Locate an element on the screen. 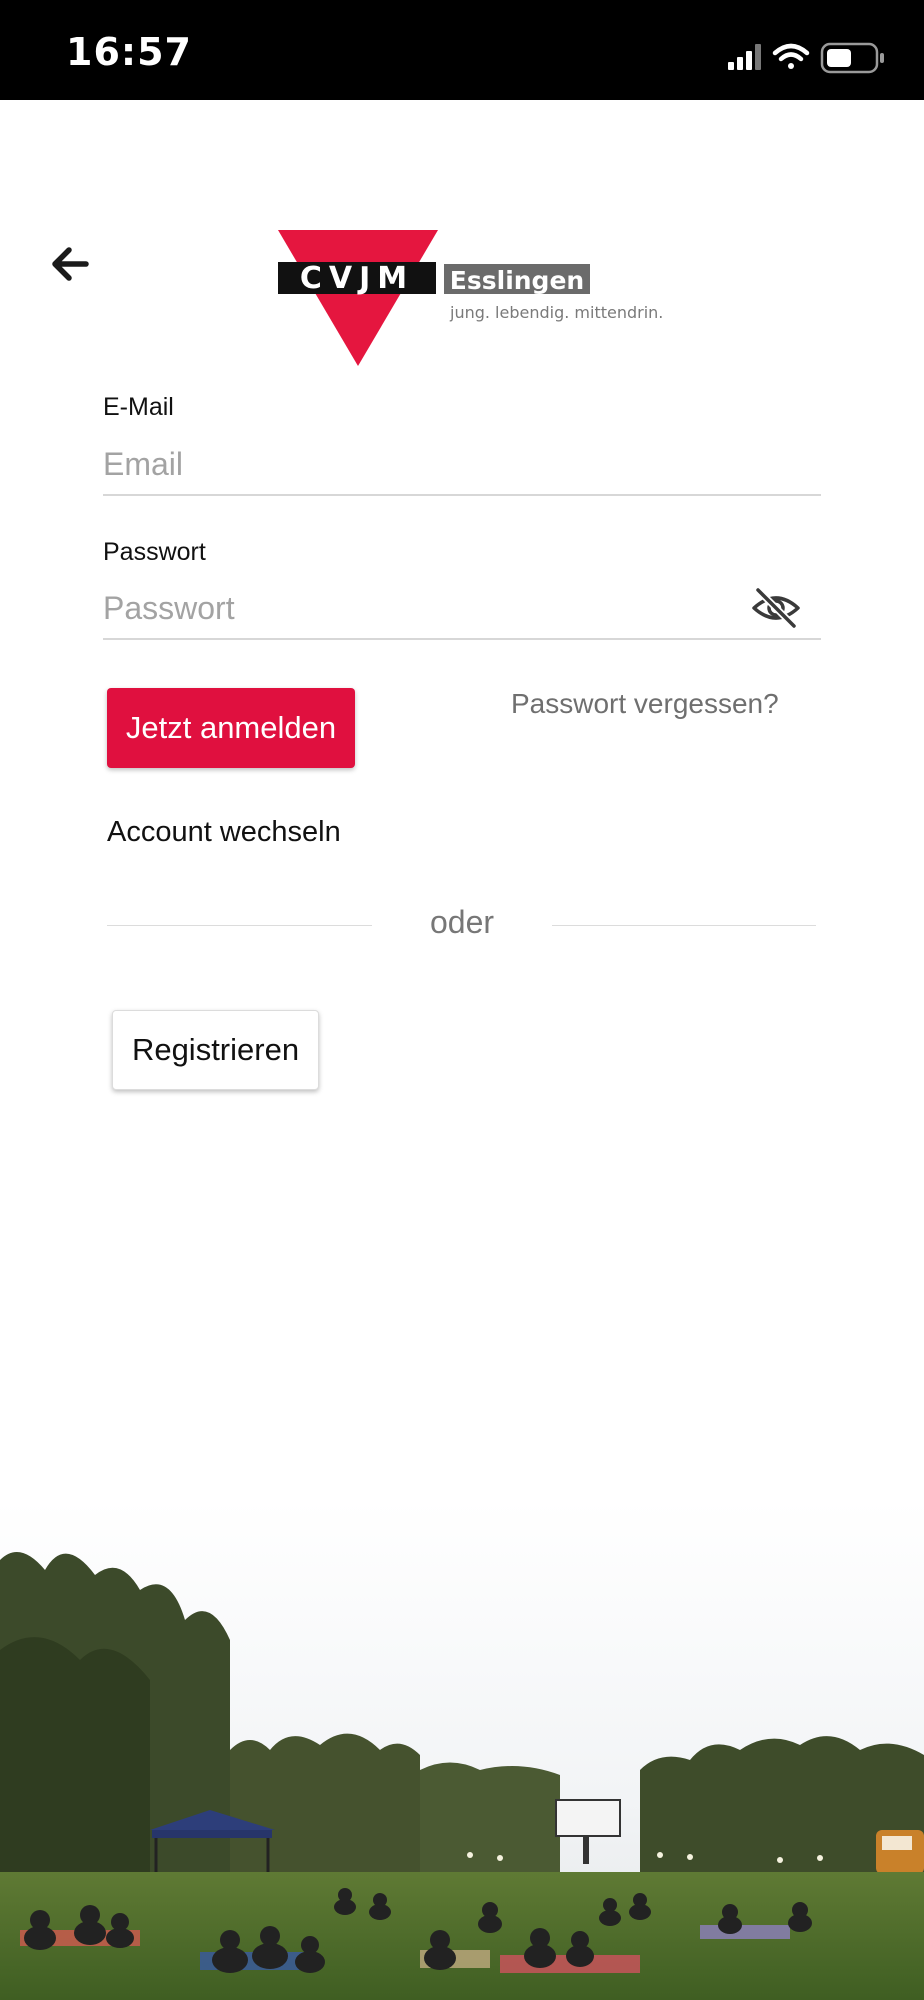 The image size is (924, 2000). logo: CVJM Esslingen is located at coordinates (434, 298).